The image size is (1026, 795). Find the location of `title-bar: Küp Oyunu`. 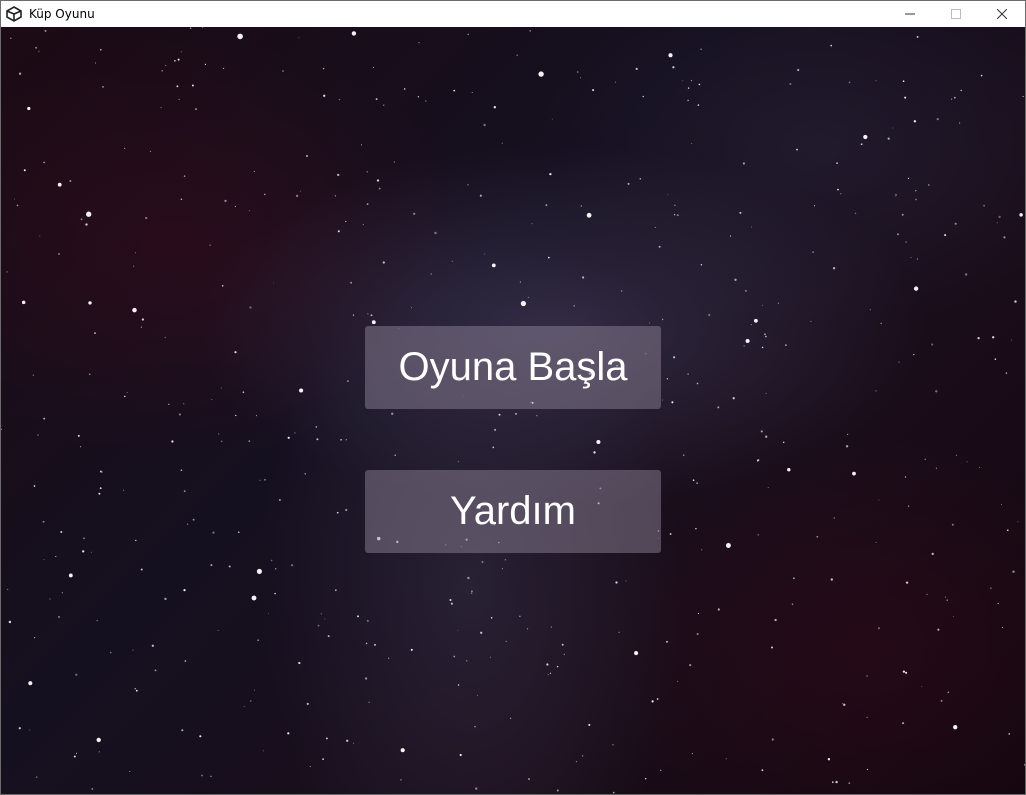

title-bar: Küp Oyunu is located at coordinates (513, 14).